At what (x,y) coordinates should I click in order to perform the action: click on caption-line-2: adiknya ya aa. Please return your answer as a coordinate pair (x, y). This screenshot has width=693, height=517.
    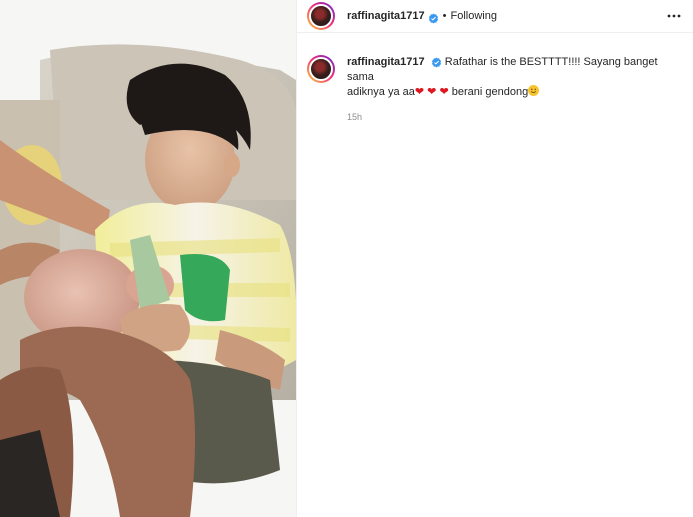
    Looking at the image, I should click on (381, 92).